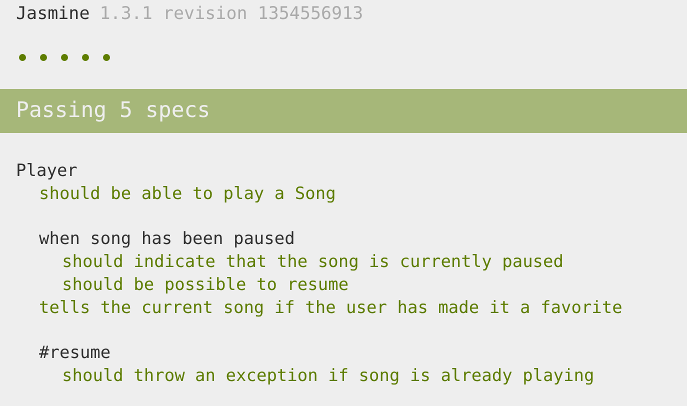 Image resolution: width=687 pixels, height=406 pixels. Describe the element at coordinates (355, 308) in the screenshot. I see `spec-name: tells the current song if the user has made it a favorite` at that location.